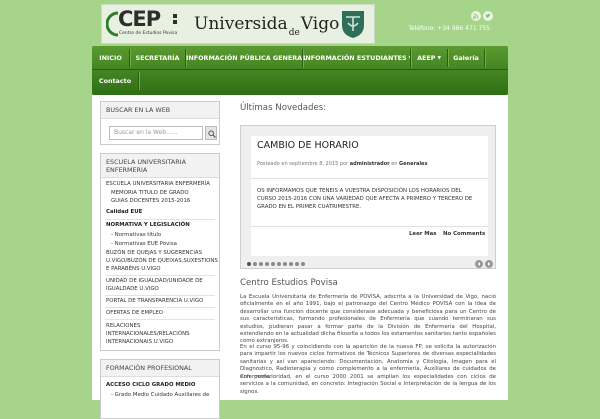 The image size is (600, 419). I want to click on post-meta-date: Posteado en septiembre 8, 2015 por, so click(303, 164).